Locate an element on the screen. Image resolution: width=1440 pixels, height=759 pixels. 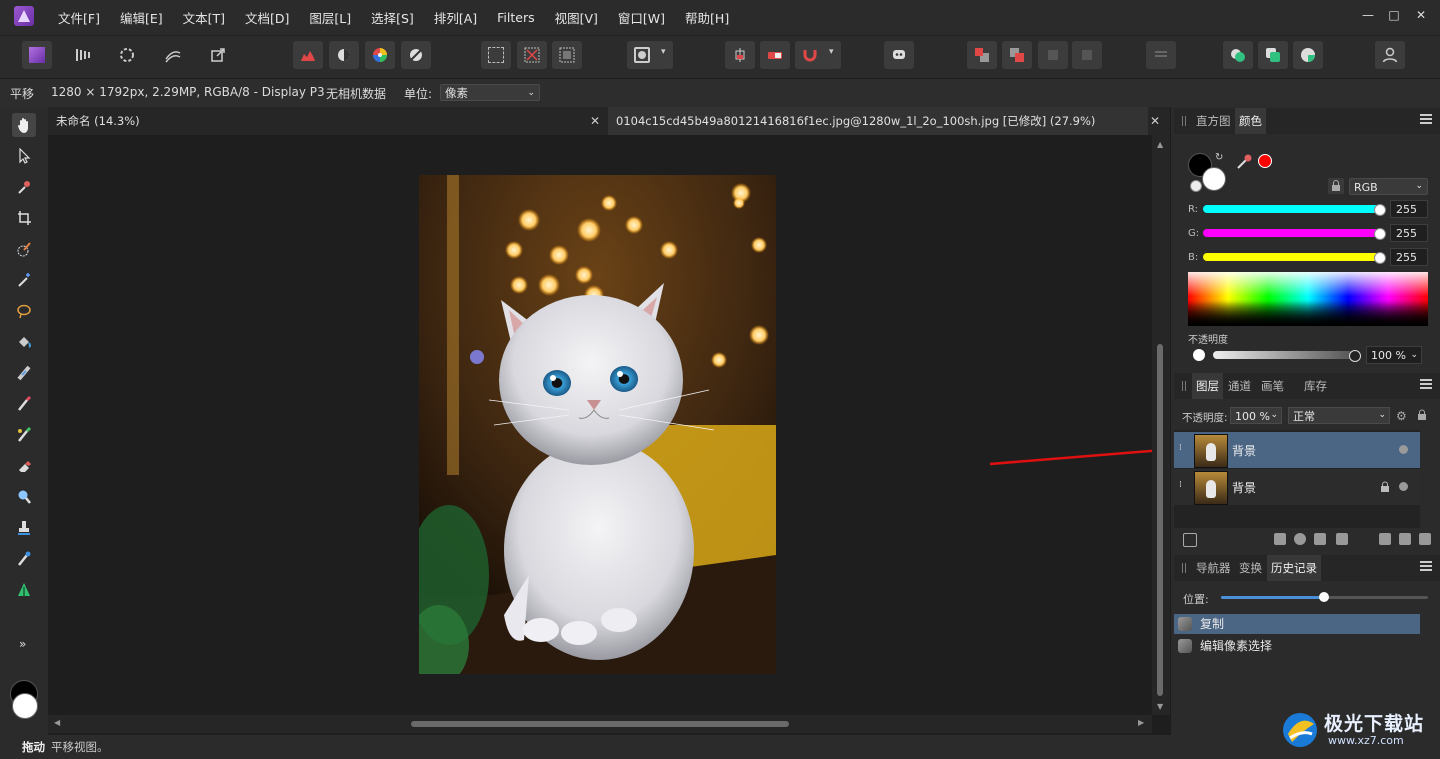
menu-view: 视图[V] is located at coordinates (576, 17).